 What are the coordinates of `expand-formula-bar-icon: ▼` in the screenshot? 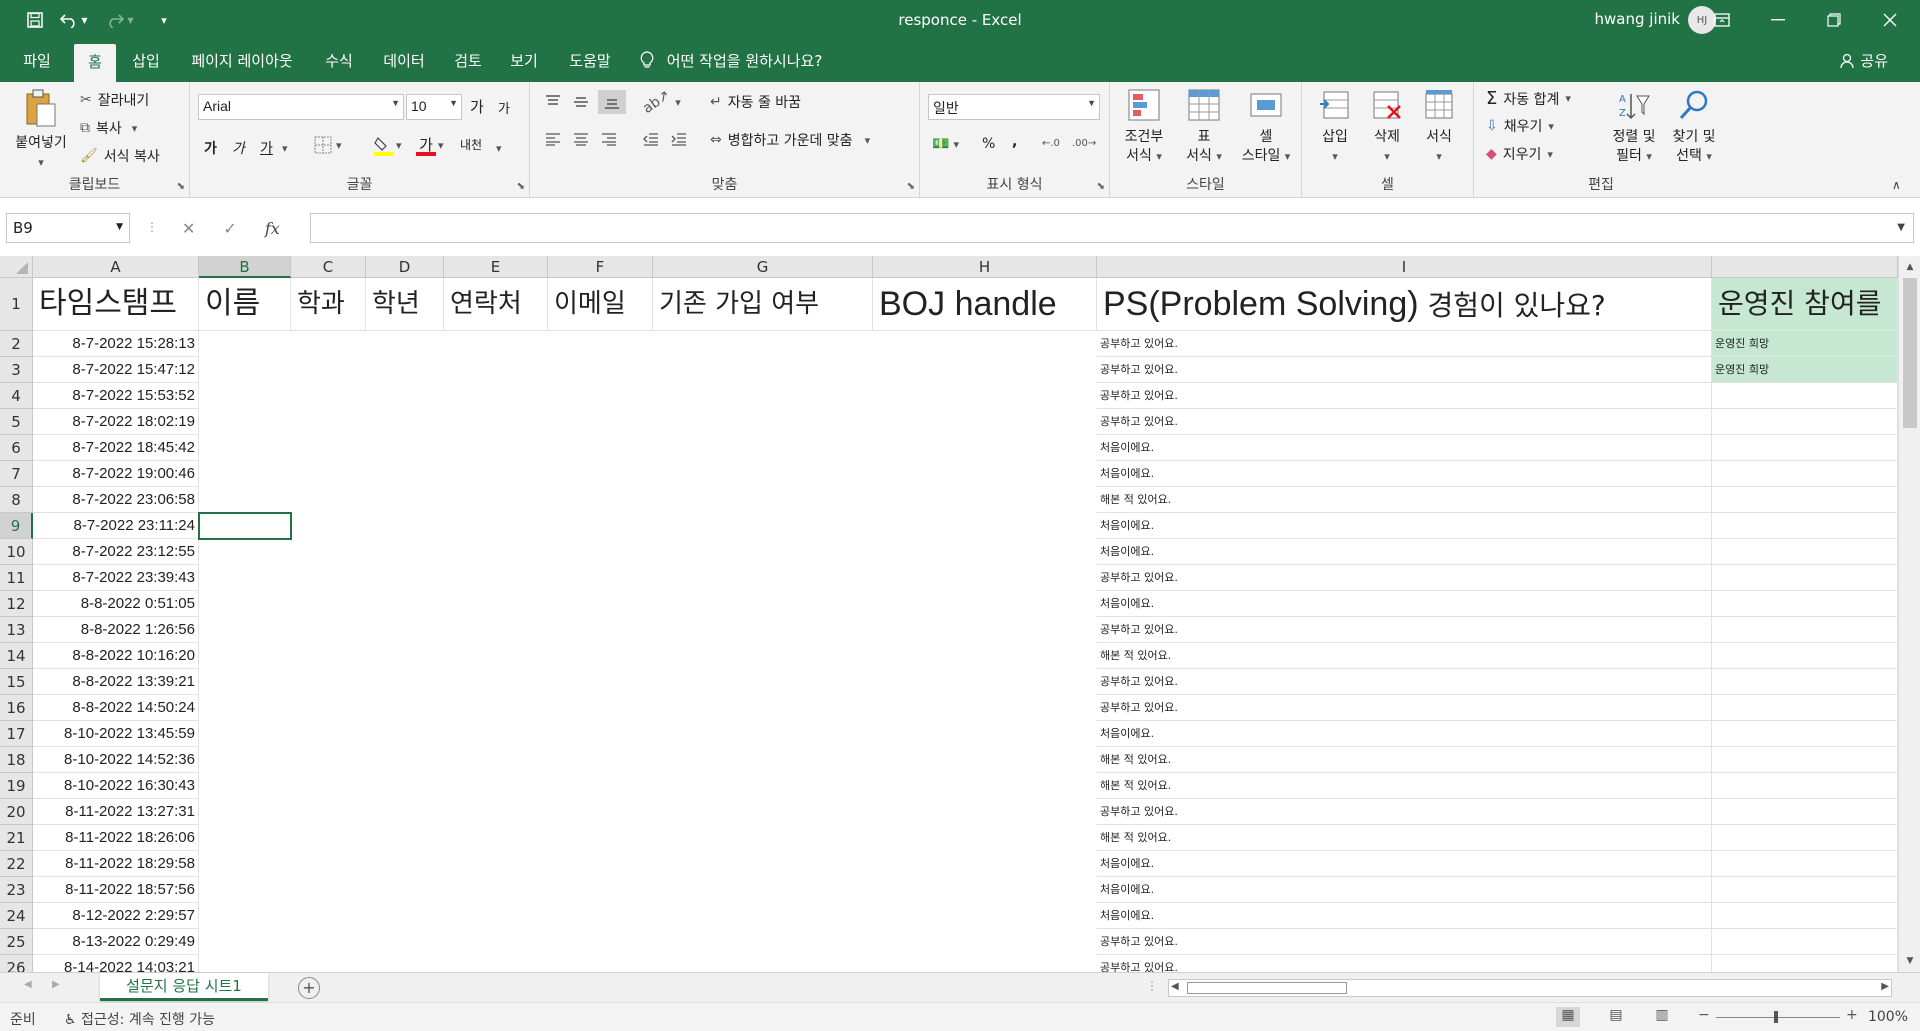 It's located at (1901, 227).